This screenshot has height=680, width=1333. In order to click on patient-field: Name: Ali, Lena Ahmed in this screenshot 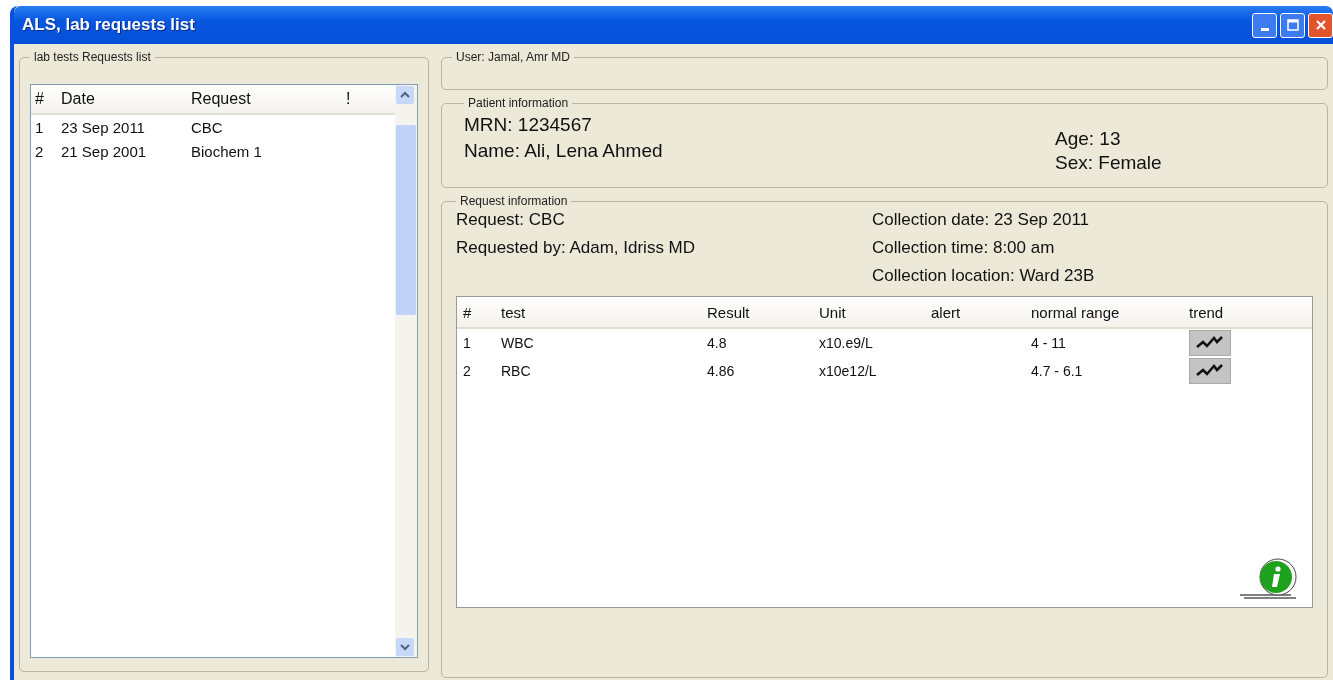, I will do `click(563, 151)`.